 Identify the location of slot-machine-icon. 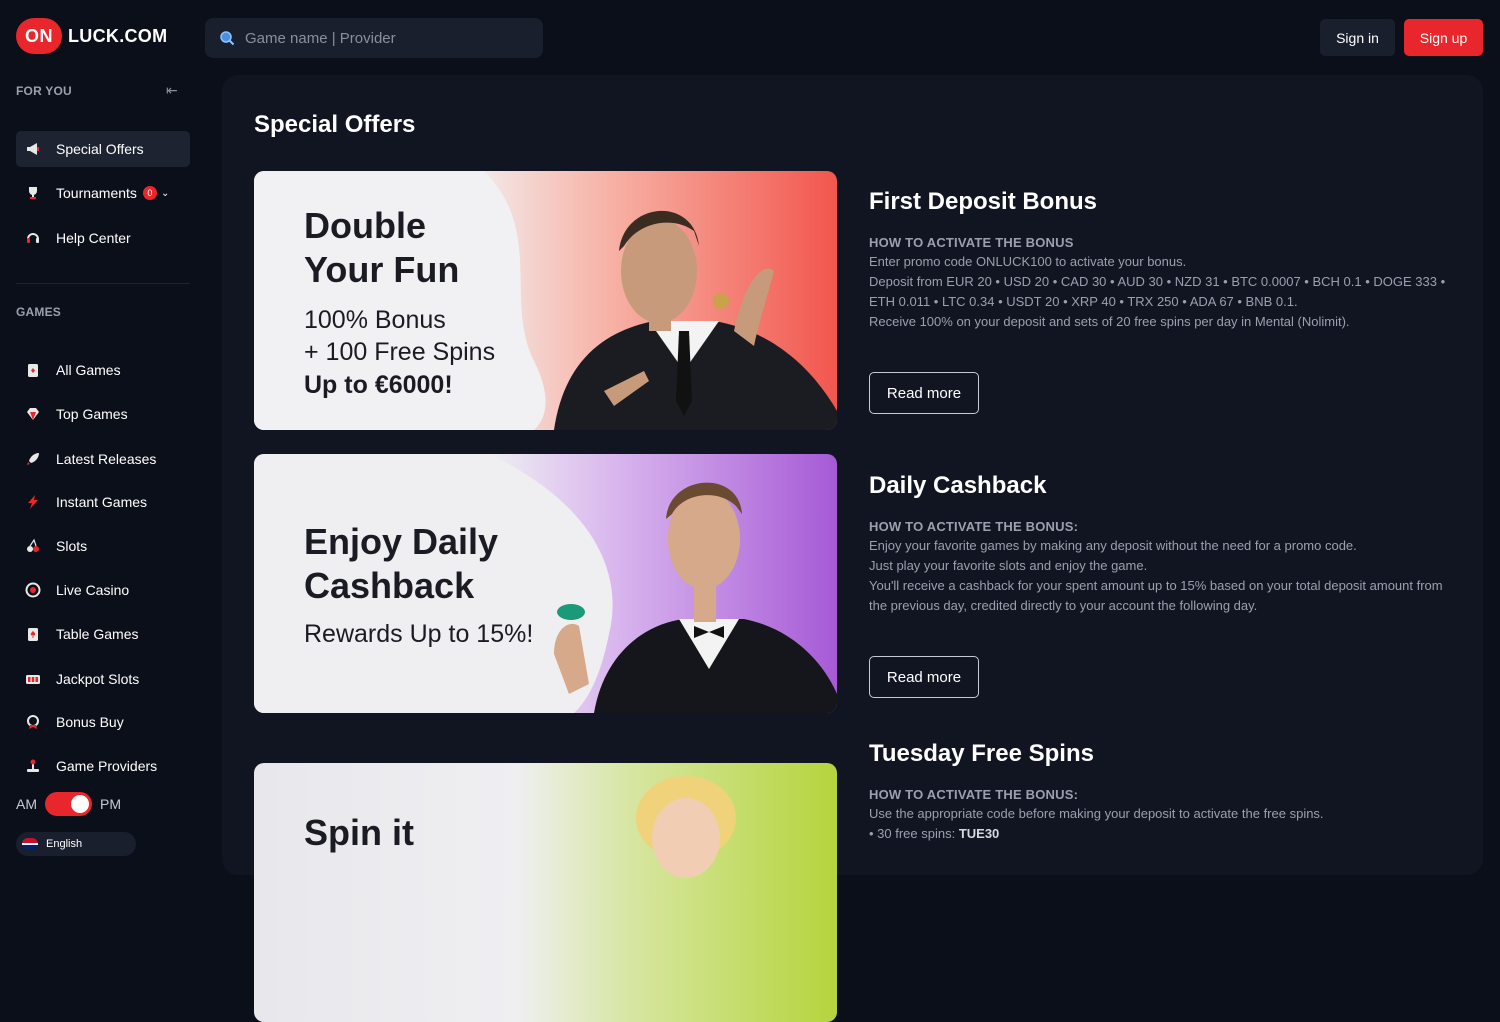
(33, 679).